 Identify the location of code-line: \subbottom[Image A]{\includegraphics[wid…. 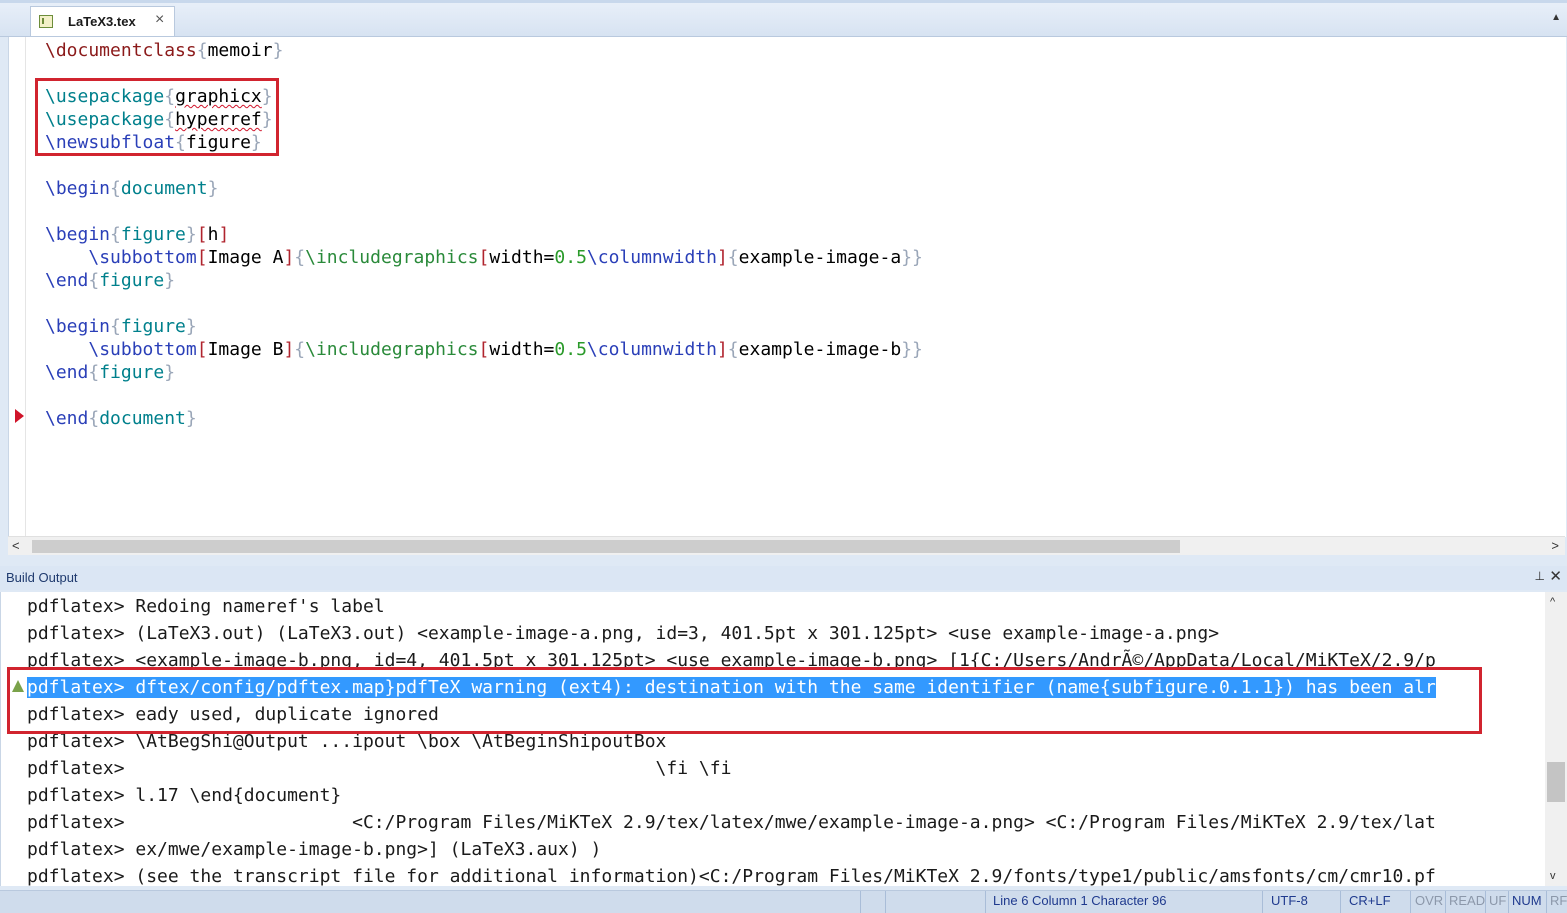
(484, 257).